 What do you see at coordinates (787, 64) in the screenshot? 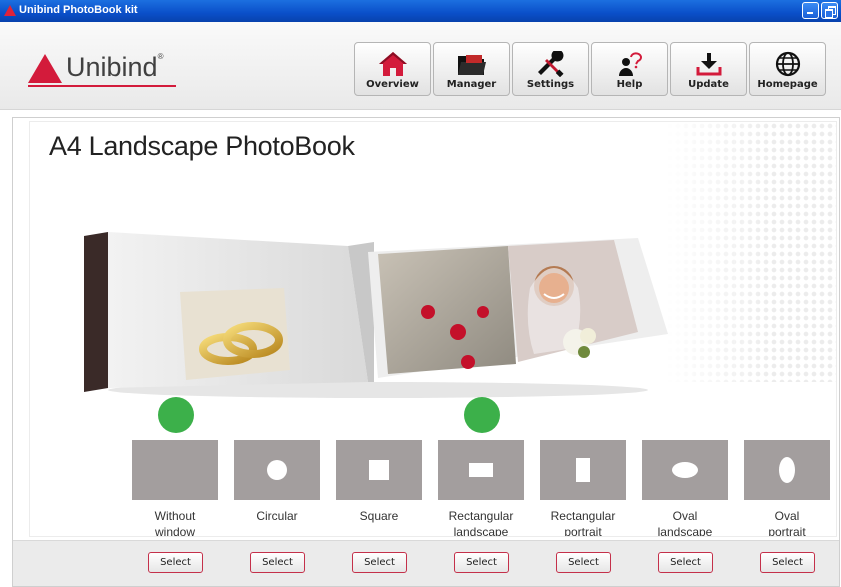
I see `globe-icon` at bounding box center [787, 64].